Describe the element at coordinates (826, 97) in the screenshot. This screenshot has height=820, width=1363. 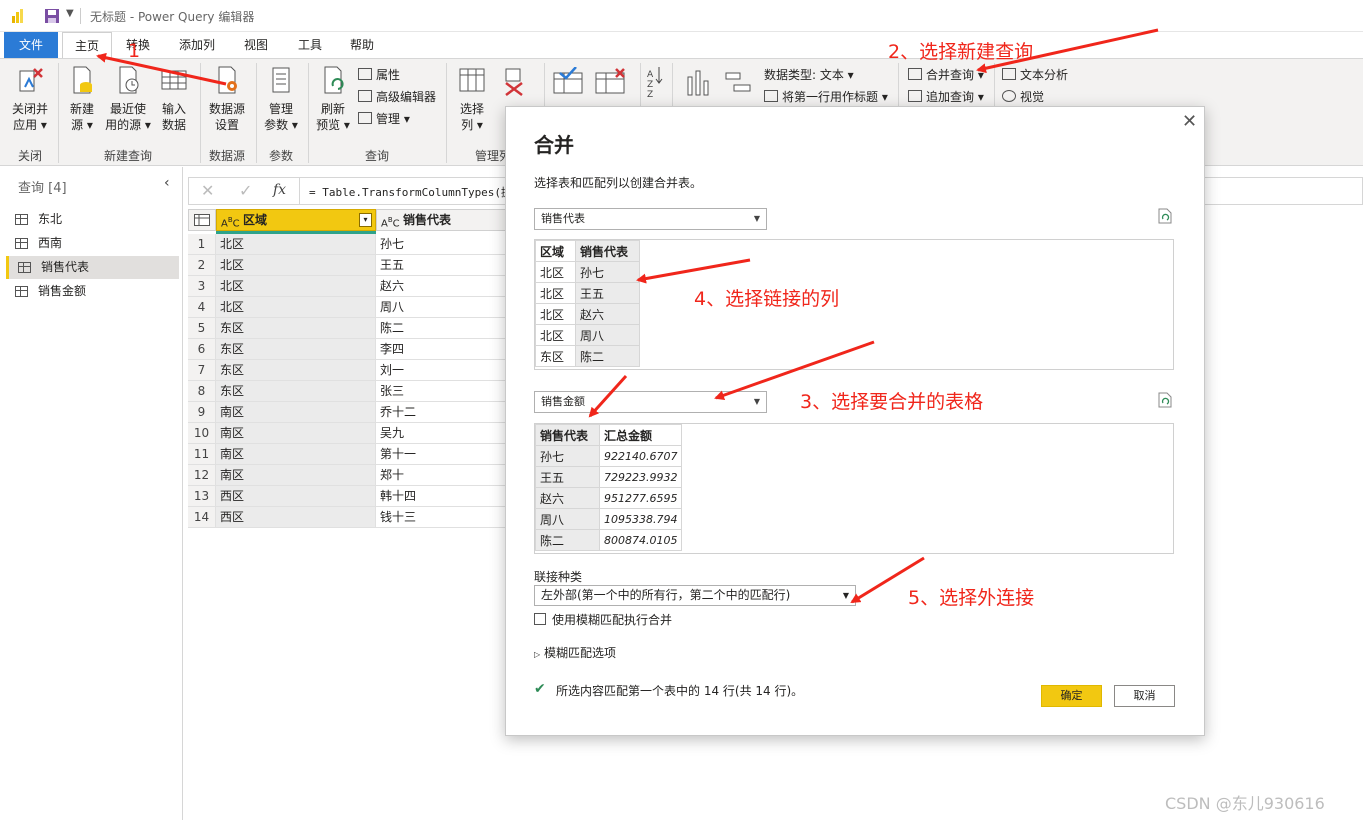
I see `first-row-header-button: 将第一行用作标题 ▾` at that location.